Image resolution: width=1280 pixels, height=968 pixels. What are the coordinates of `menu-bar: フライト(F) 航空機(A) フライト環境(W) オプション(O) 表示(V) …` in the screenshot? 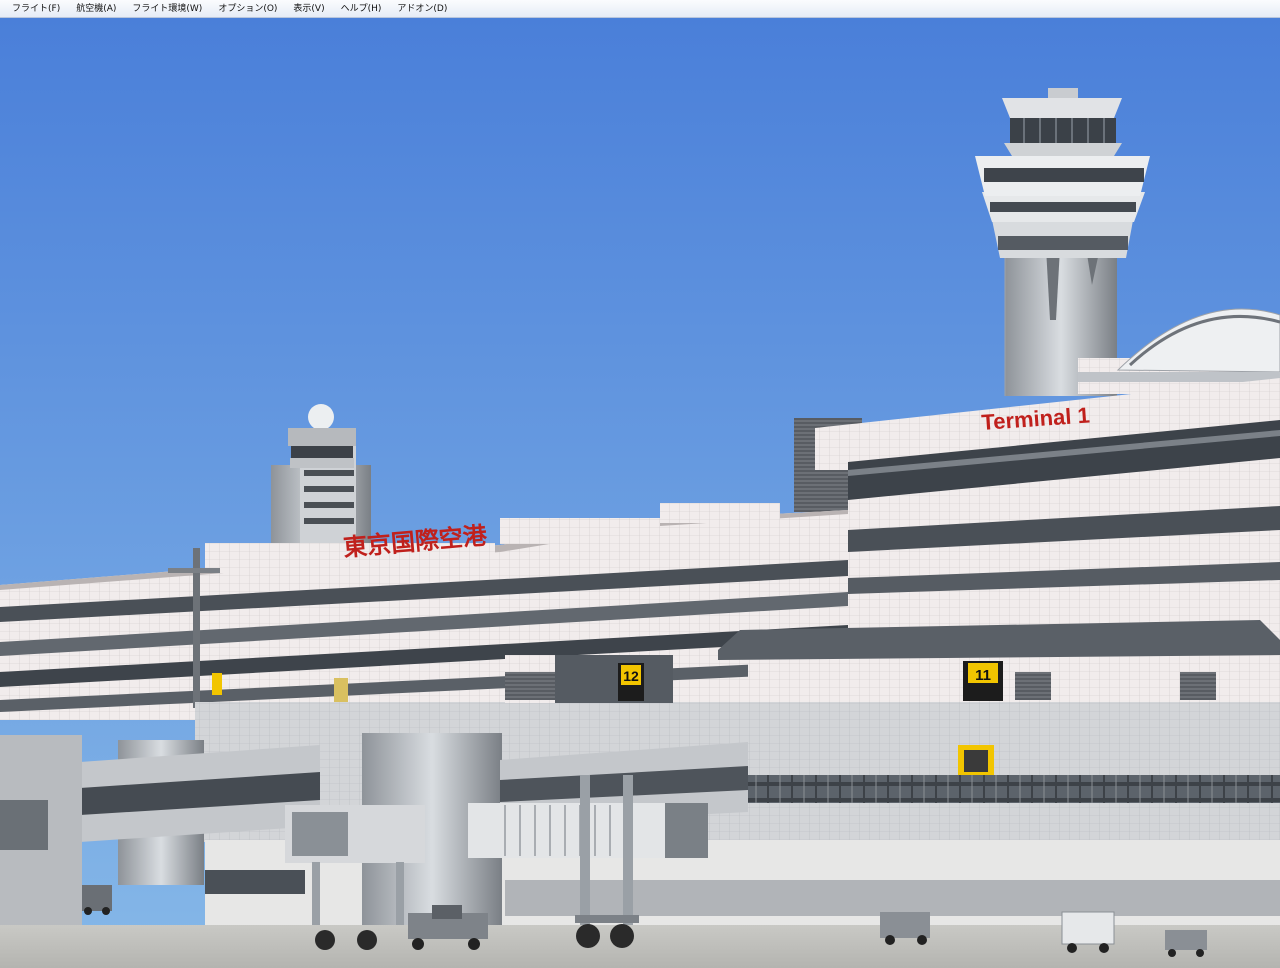 It's located at (640, 9).